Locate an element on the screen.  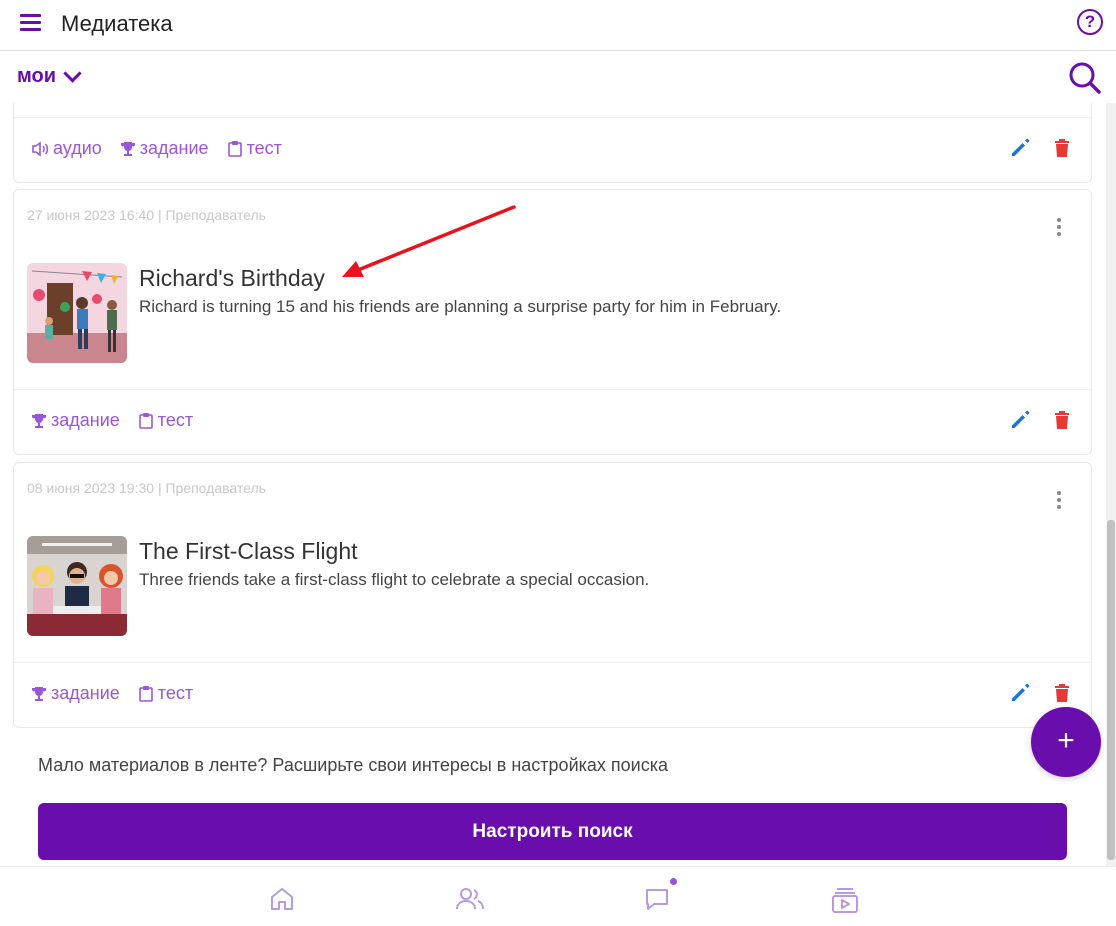
hamburger-icon is located at coordinates (30, 23).